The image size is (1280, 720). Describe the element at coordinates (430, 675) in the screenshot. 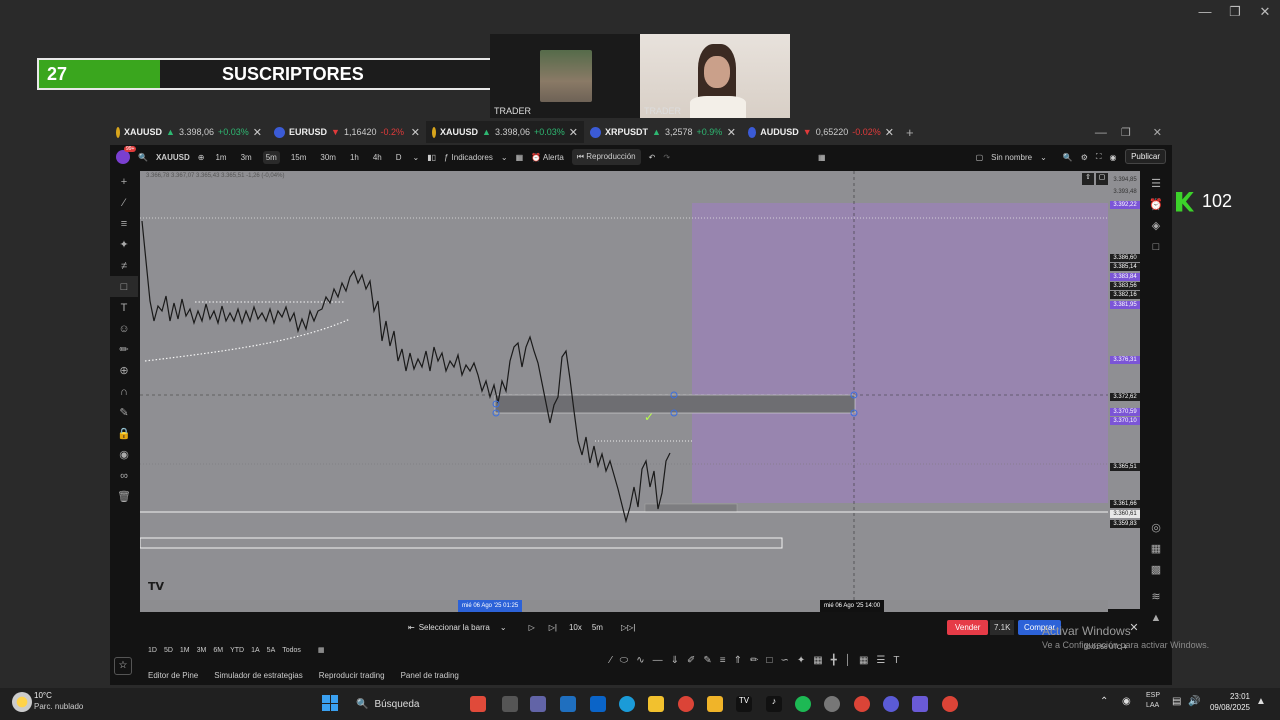

I see `tab-trading-panel: Panel de trading` at that location.